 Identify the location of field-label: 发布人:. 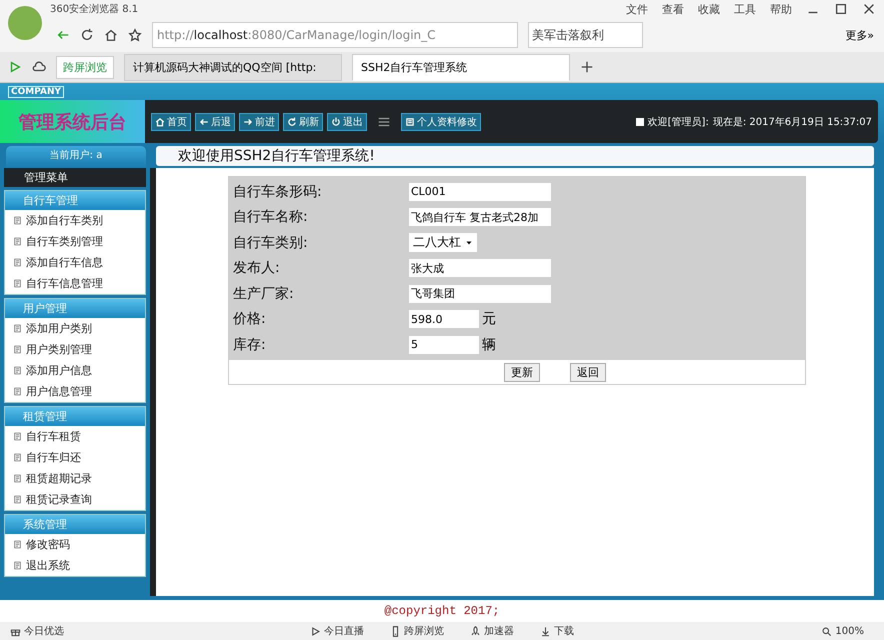
(256, 268).